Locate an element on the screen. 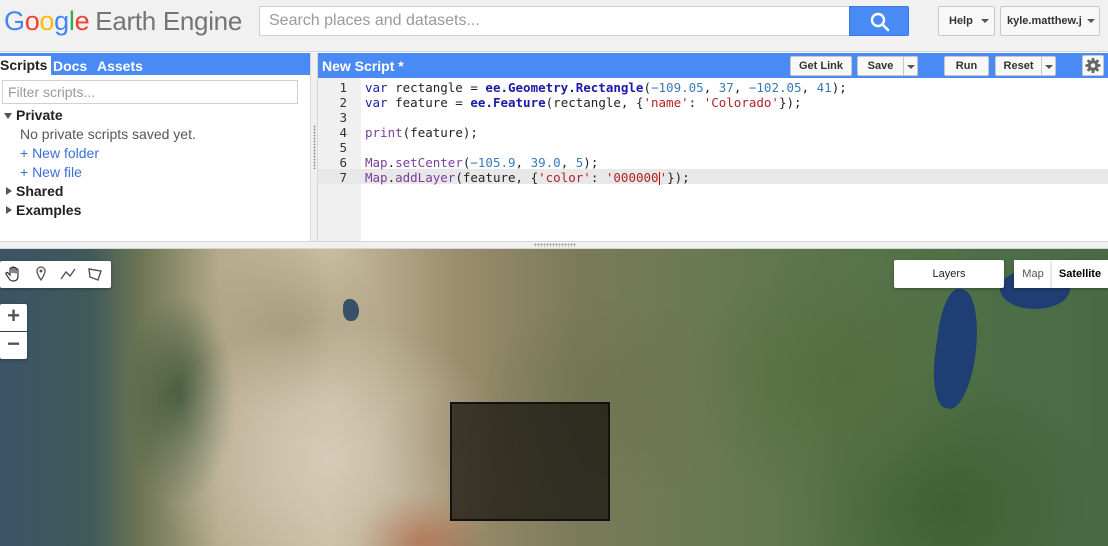 The image size is (1108, 546). line-number: 4 is located at coordinates (343, 132).